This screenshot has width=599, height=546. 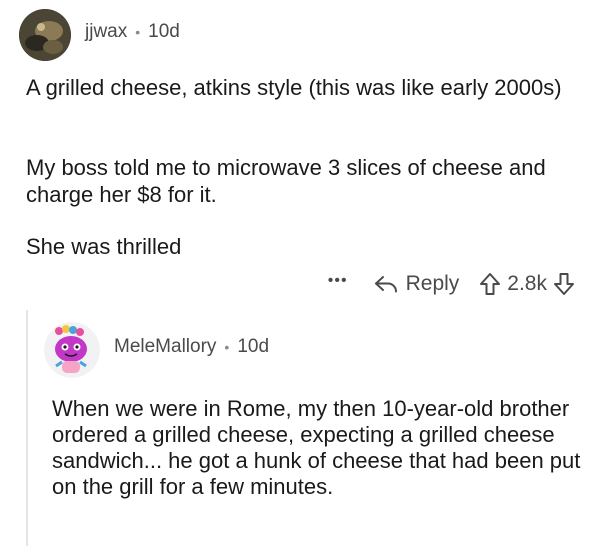 What do you see at coordinates (253, 346) in the screenshot?
I see `reply-age: 10d` at bounding box center [253, 346].